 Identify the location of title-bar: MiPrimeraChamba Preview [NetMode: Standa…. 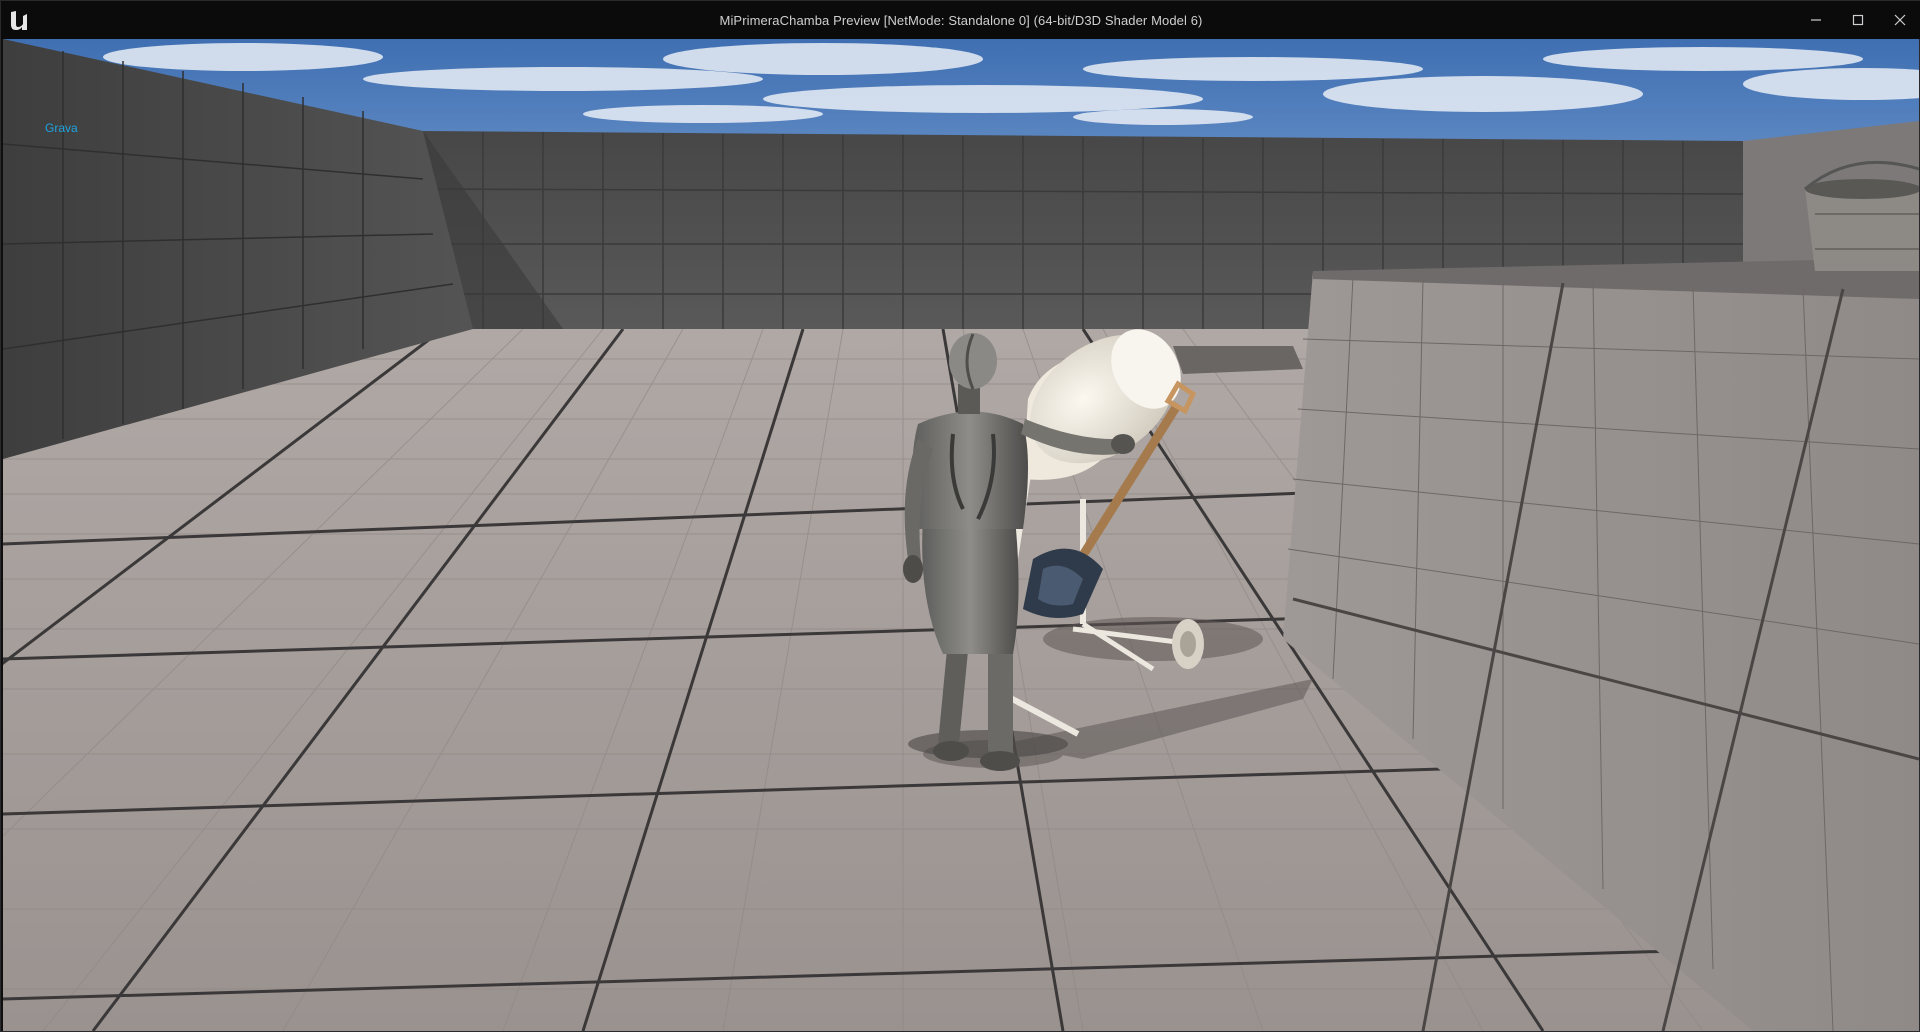
(960, 20).